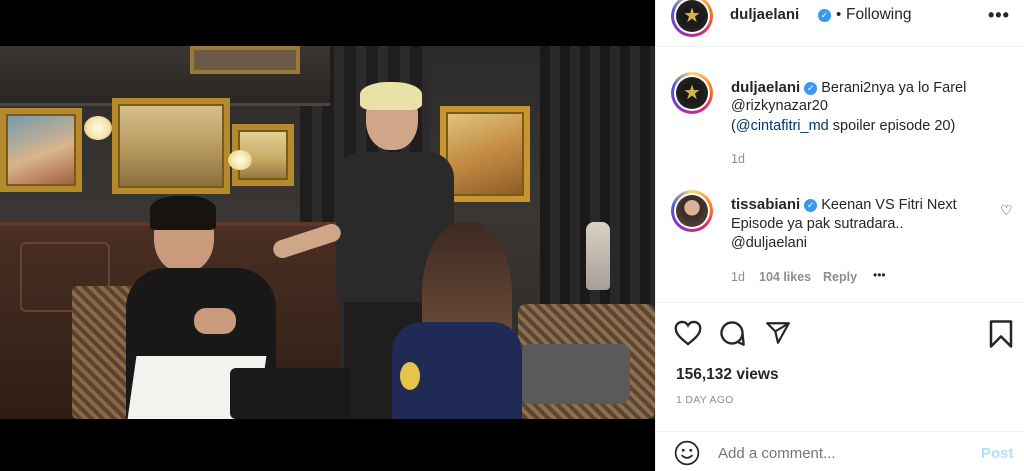  What do you see at coordinates (738, 277) in the screenshot?
I see `comment-timestamp: 1d` at bounding box center [738, 277].